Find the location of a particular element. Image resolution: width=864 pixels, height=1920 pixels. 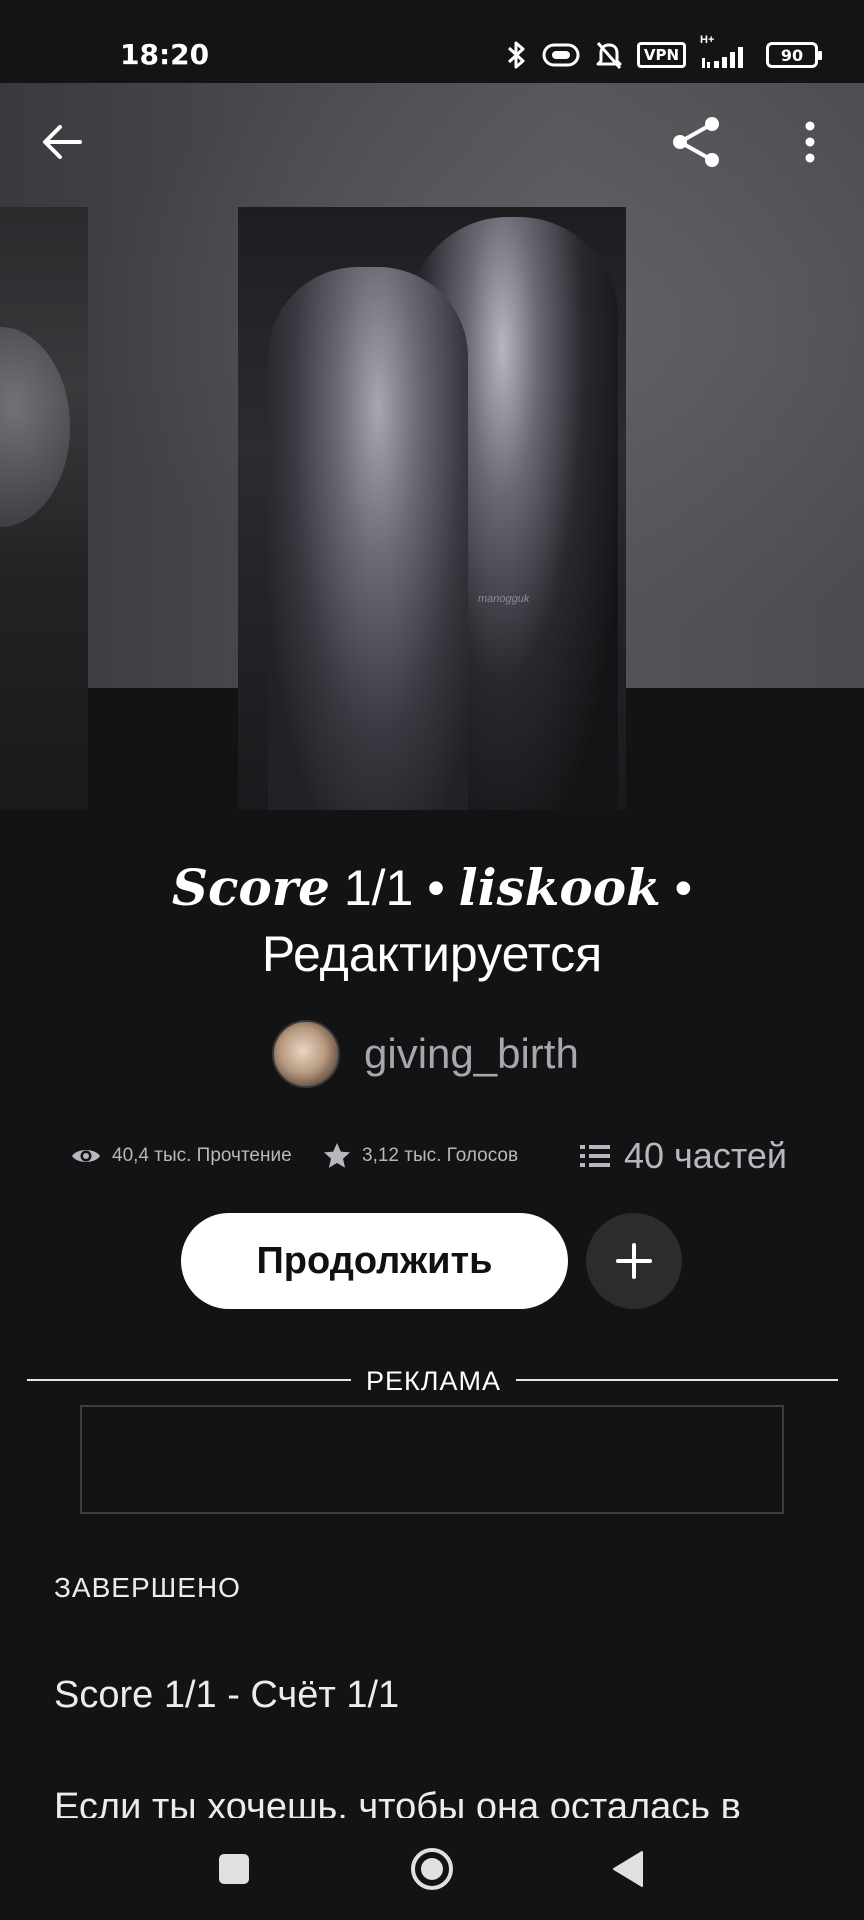

story-cover-image: manogguk is located at coordinates (432, 508).